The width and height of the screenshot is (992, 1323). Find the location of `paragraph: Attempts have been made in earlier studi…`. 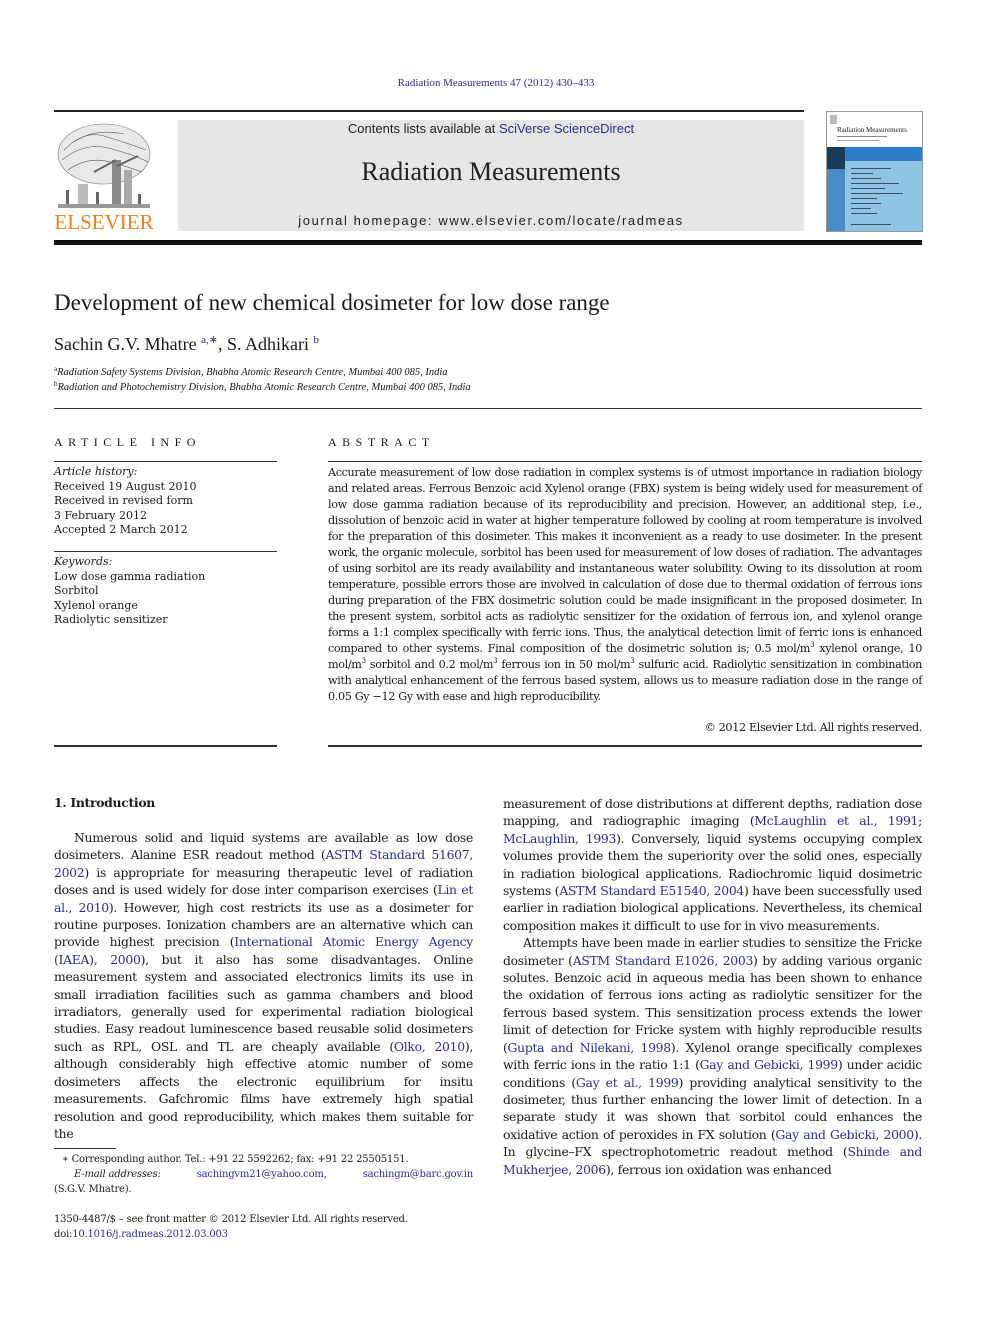

paragraph: Attempts have been made in earlier studi… is located at coordinates (712, 1056).